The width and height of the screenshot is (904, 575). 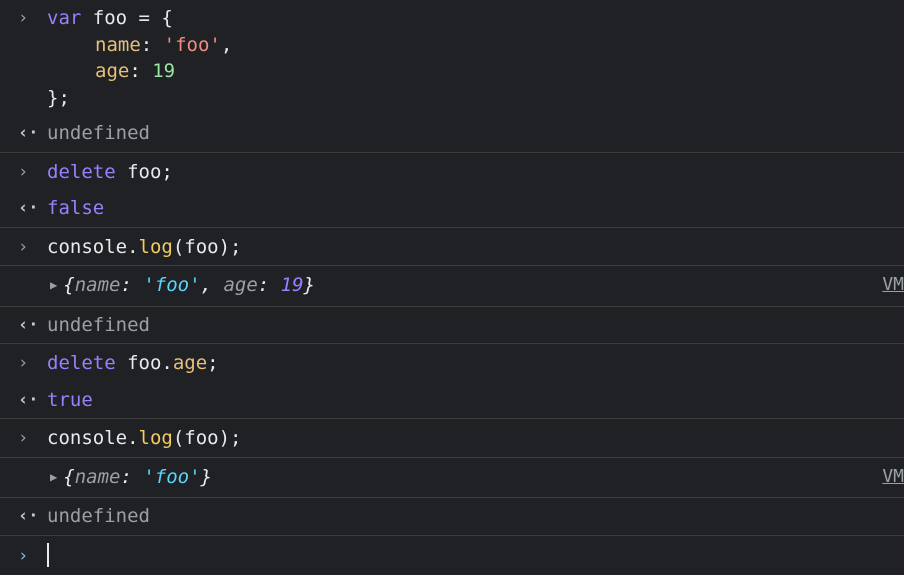 I want to click on console-log-entry: ▶ {name: 'foo'} VM, so click(x=452, y=478).